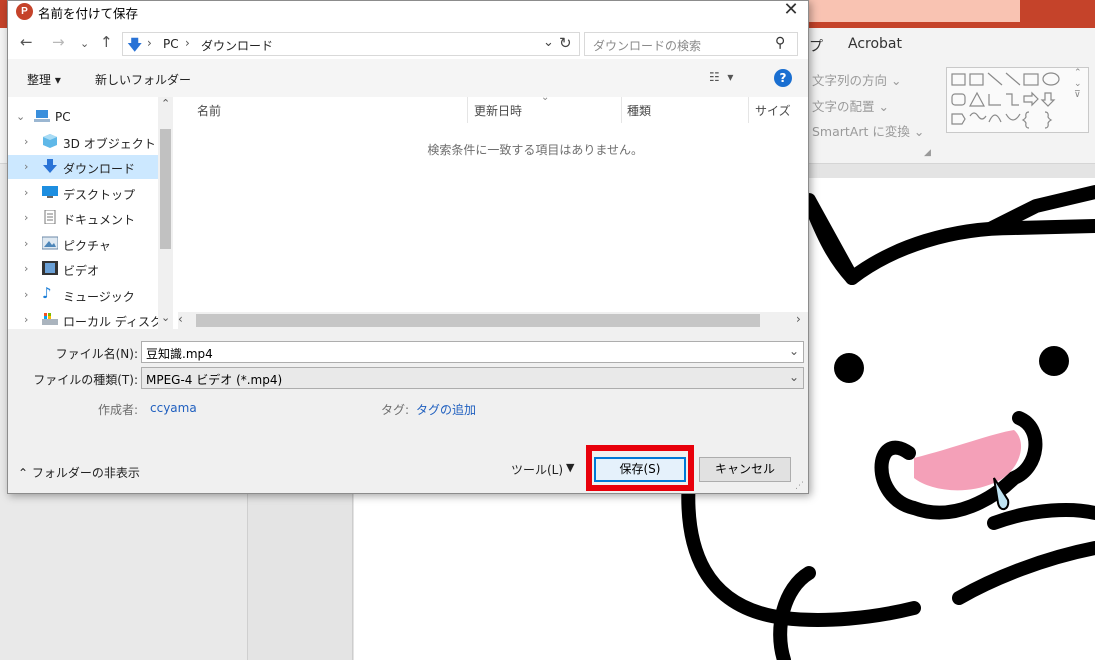 This screenshot has height=660, width=1095. I want to click on sidebar-item-documents: › ドキュメント, so click(83, 218).